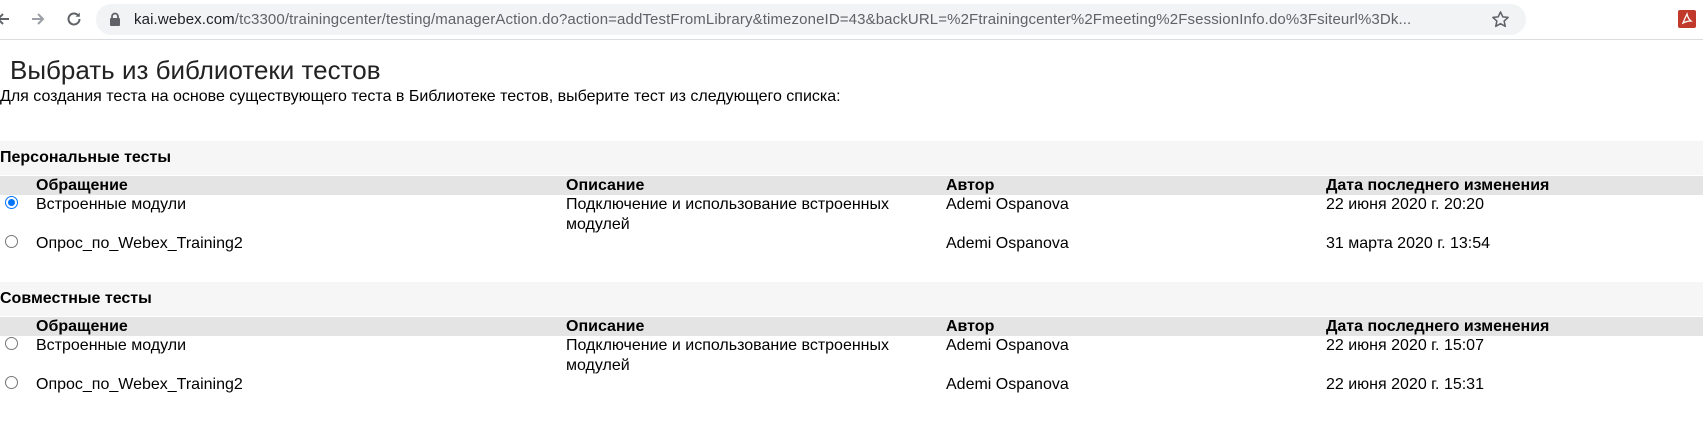  What do you see at coordinates (851, 158) in the screenshot?
I see `section-personal-tests: Персональные тесты` at bounding box center [851, 158].